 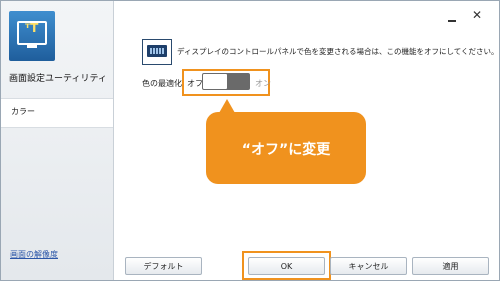 What do you see at coordinates (195, 83) in the screenshot?
I see `toggle-off-label: オフ` at bounding box center [195, 83].